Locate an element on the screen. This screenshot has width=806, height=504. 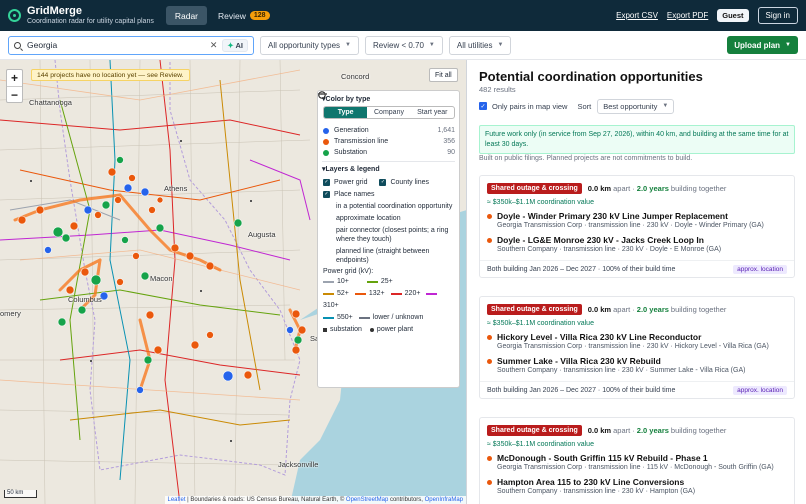
tab-review-label: Review is located at coordinates (232, 15).